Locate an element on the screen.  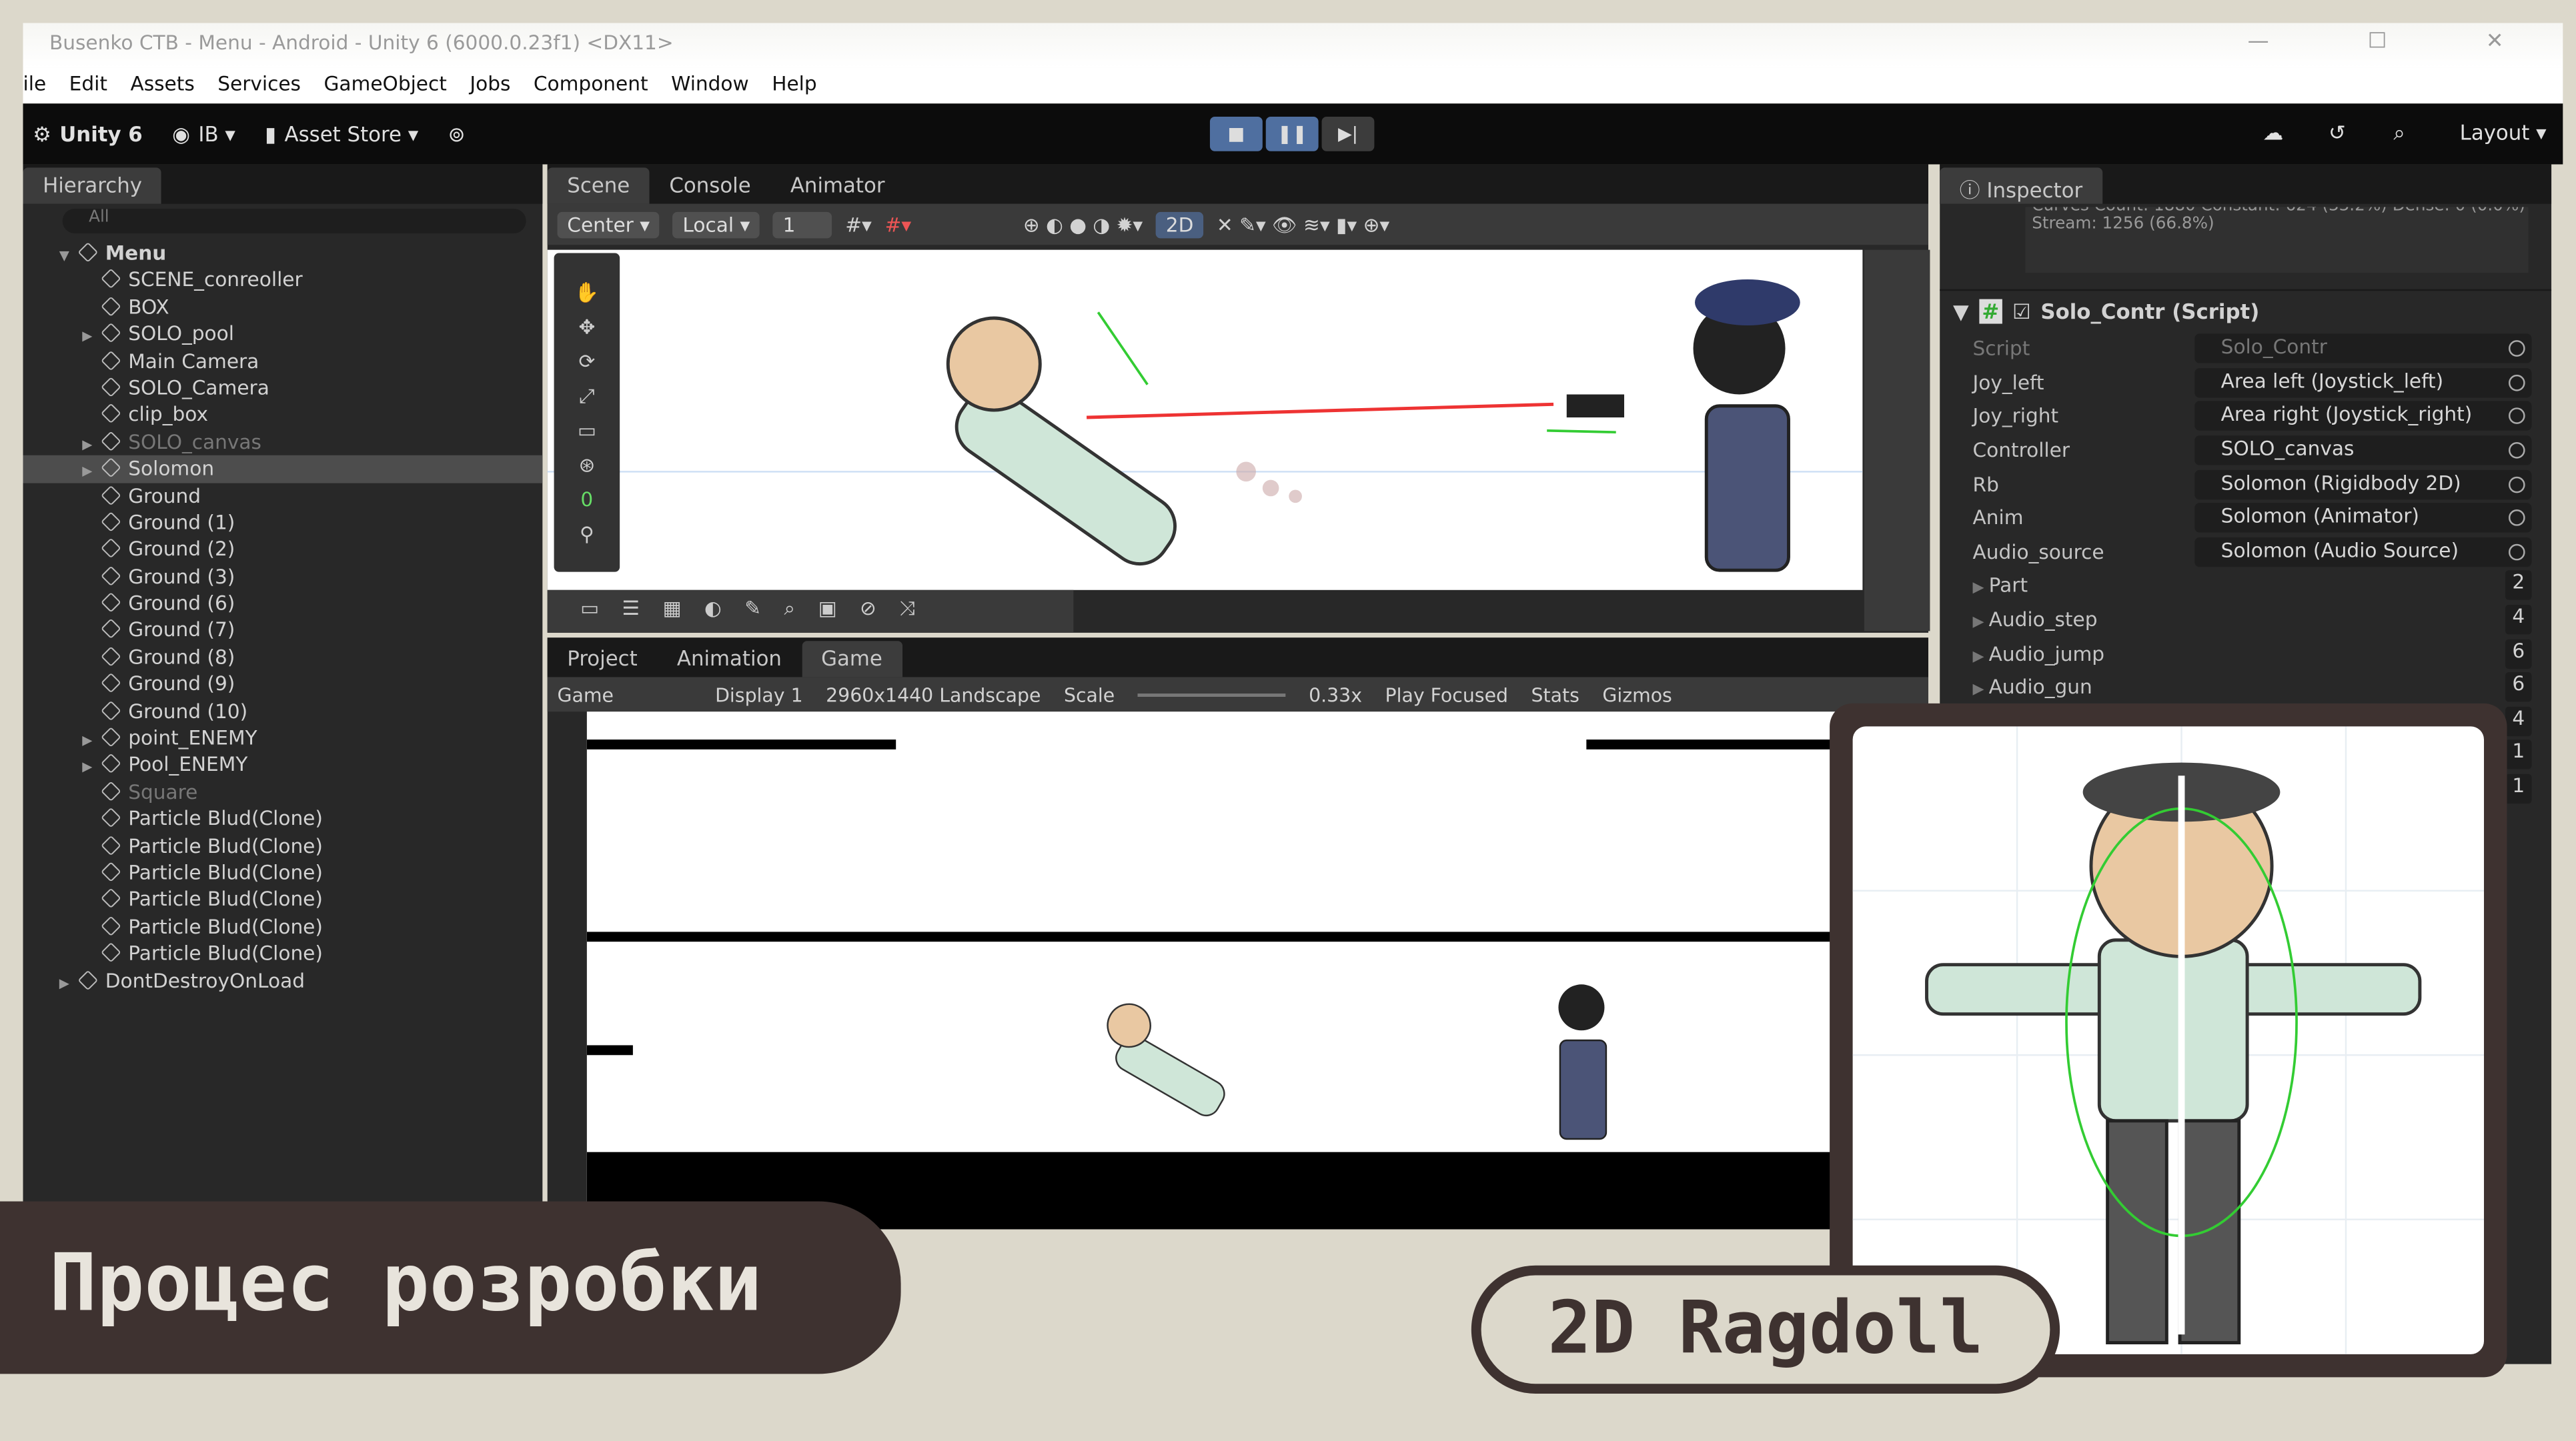
array-field: ▶ Audio_step 4 is located at coordinates (2245, 620).